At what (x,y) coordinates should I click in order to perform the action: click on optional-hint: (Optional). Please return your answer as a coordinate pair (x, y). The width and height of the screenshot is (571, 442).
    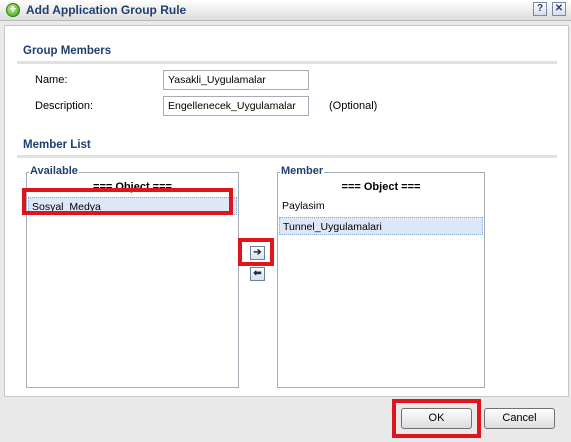
    Looking at the image, I should click on (353, 106).